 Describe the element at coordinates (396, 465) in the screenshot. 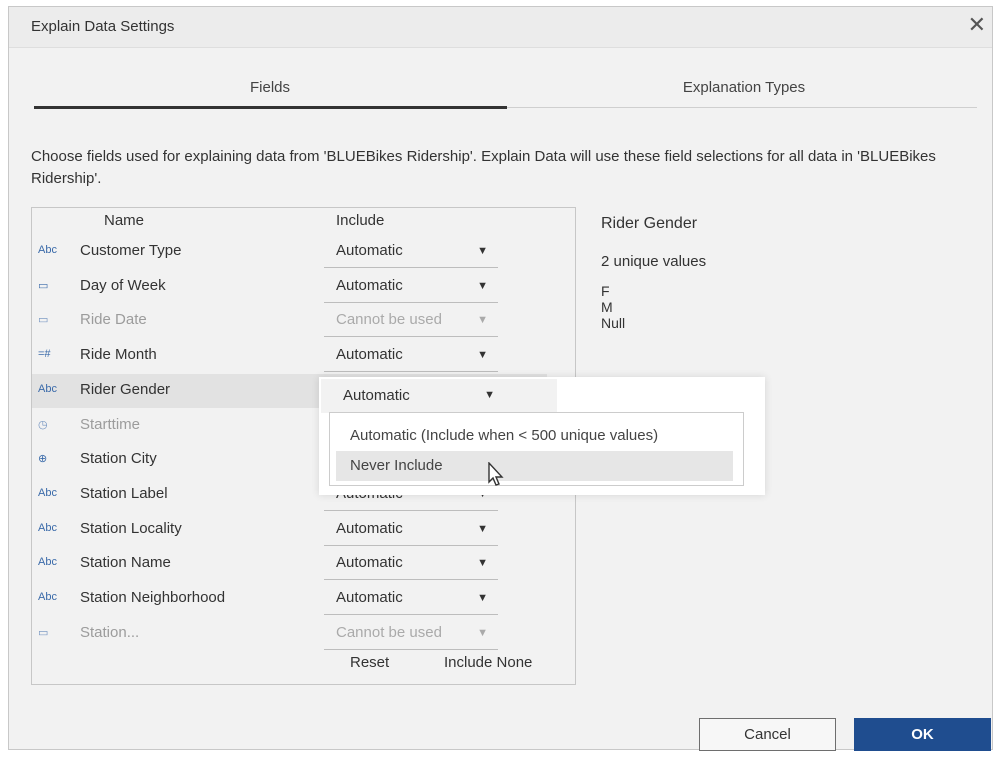

I see `menu-item-label: Never Include` at that location.